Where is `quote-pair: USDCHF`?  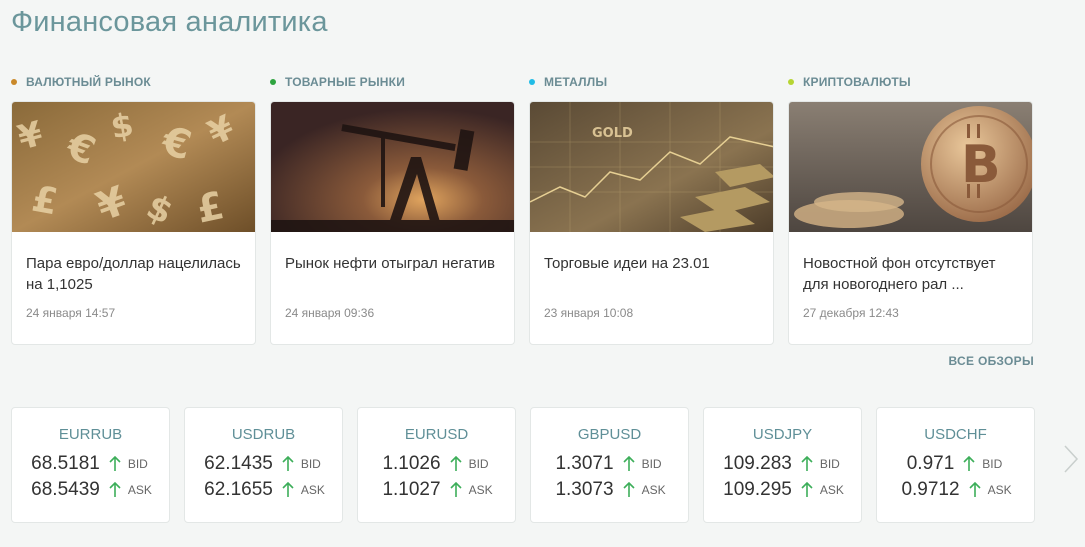 quote-pair: USDCHF is located at coordinates (955, 434).